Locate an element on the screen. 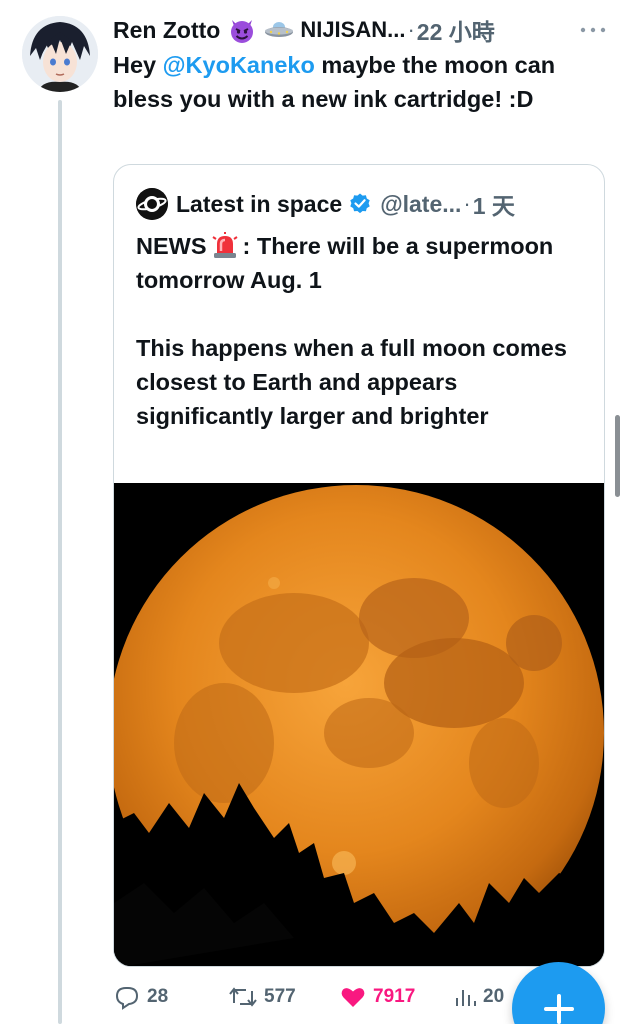  tweet-header: Ren Zotto NIJISAN... · 22 小時 is located at coordinates (363, 30).